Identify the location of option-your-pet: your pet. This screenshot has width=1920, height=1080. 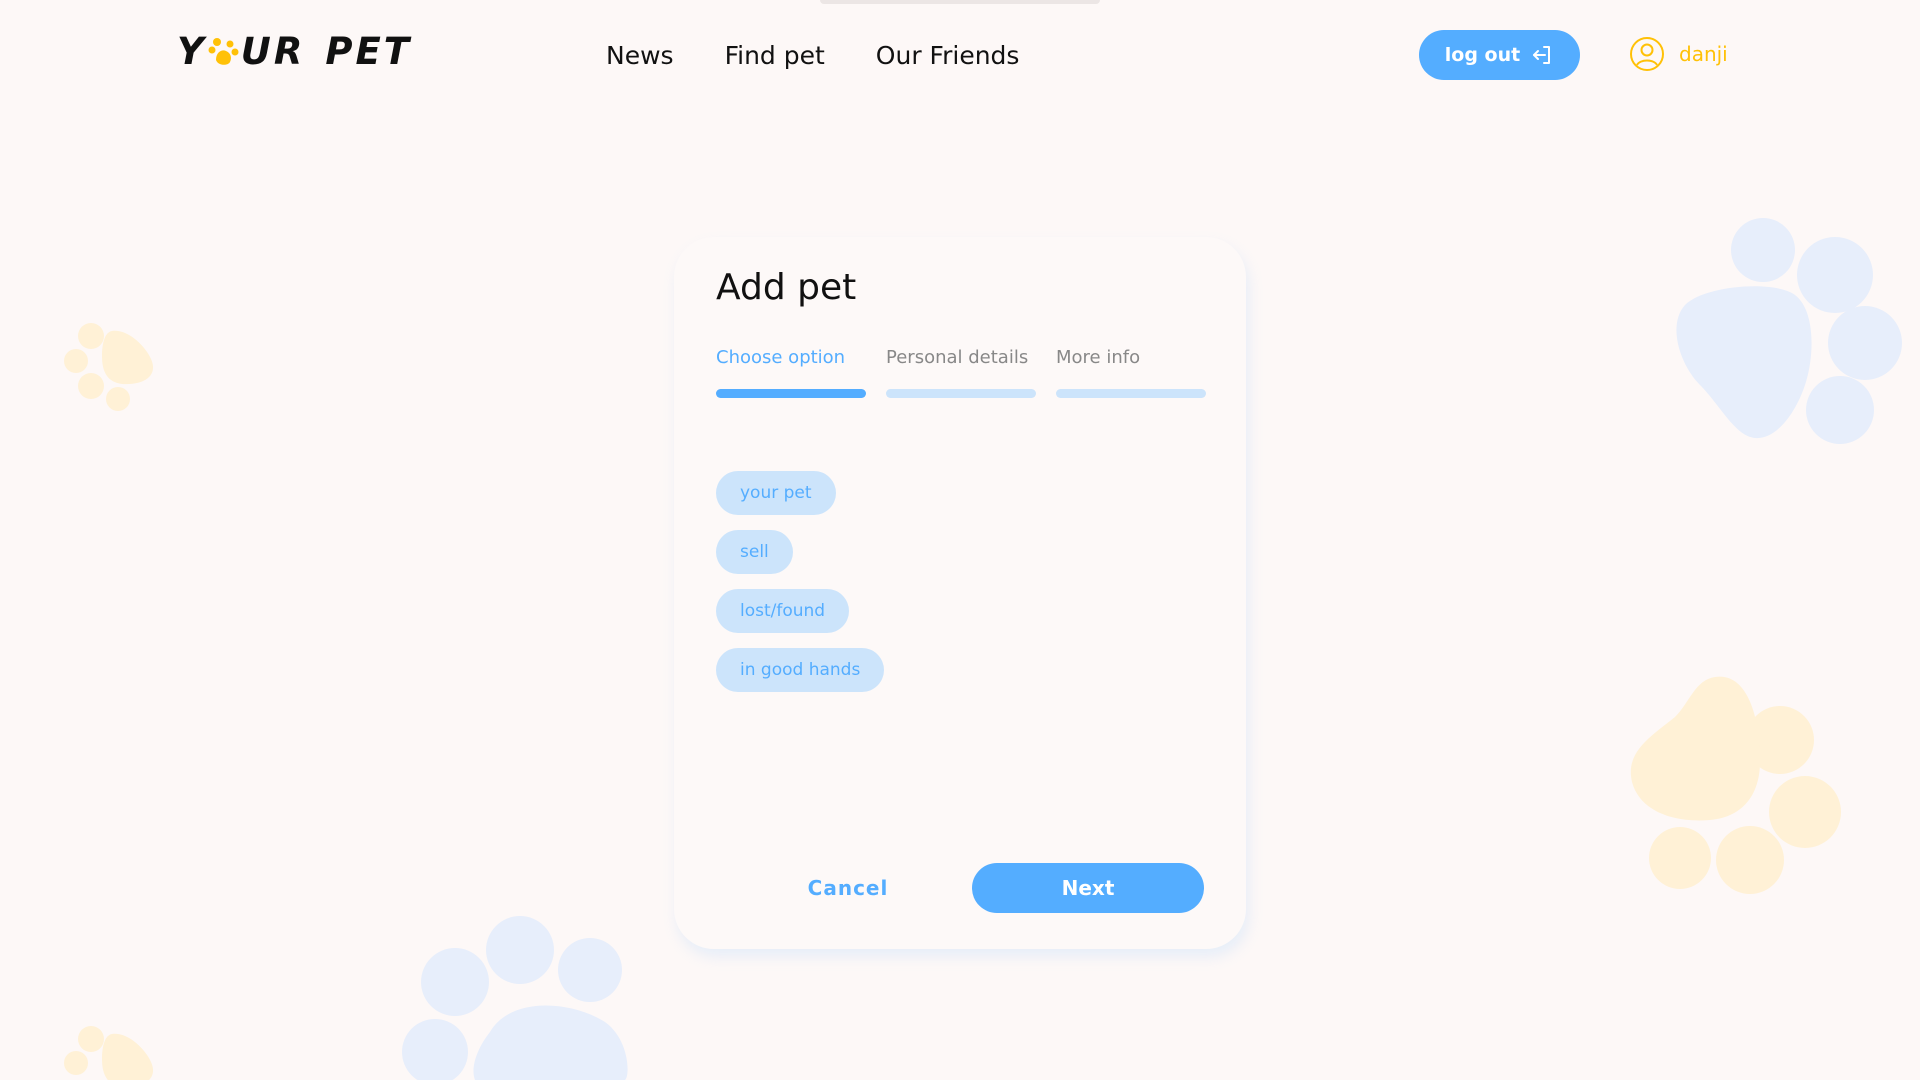
(776, 493).